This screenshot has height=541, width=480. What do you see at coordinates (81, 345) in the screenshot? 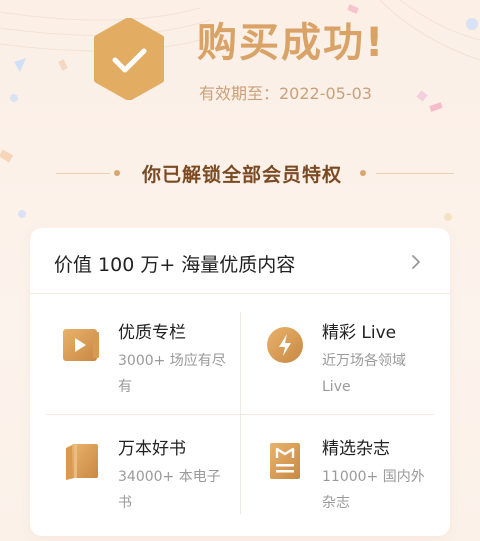
I see `play-column-icon` at bounding box center [81, 345].